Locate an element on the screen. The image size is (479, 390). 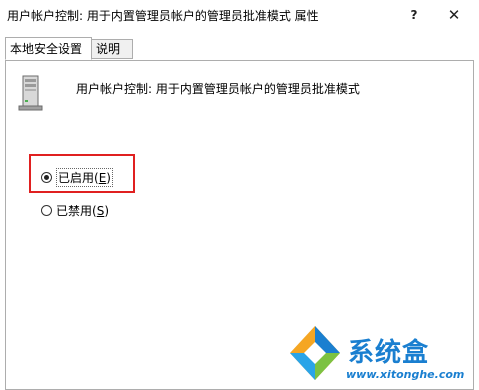
window-title: 用户帐户控制: 用于内置管理员帐户的管理员批准模式 属性 is located at coordinates (163, 16).